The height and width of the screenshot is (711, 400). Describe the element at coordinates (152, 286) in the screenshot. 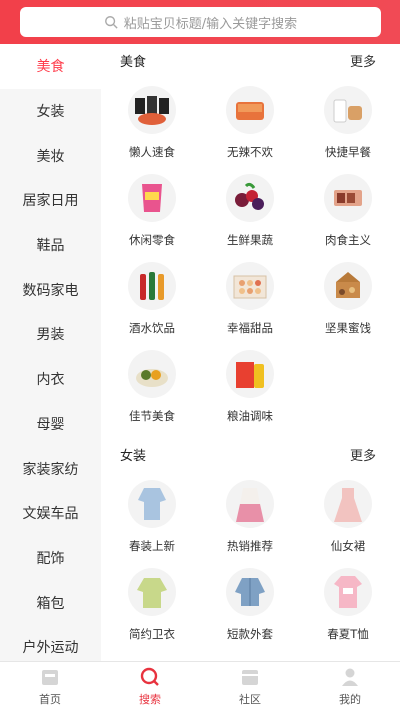

I see `drinks-thumbnail` at that location.